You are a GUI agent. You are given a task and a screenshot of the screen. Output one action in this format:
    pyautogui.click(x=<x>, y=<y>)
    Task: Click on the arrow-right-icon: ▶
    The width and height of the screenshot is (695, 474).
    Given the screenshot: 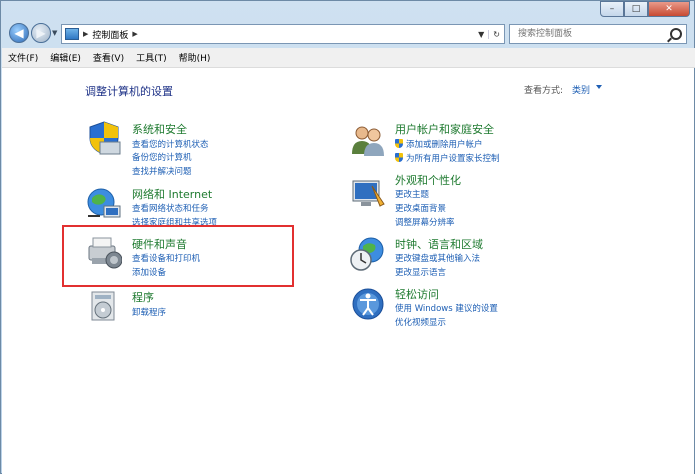 What is the action you would take?
    pyautogui.click(x=41, y=33)
    